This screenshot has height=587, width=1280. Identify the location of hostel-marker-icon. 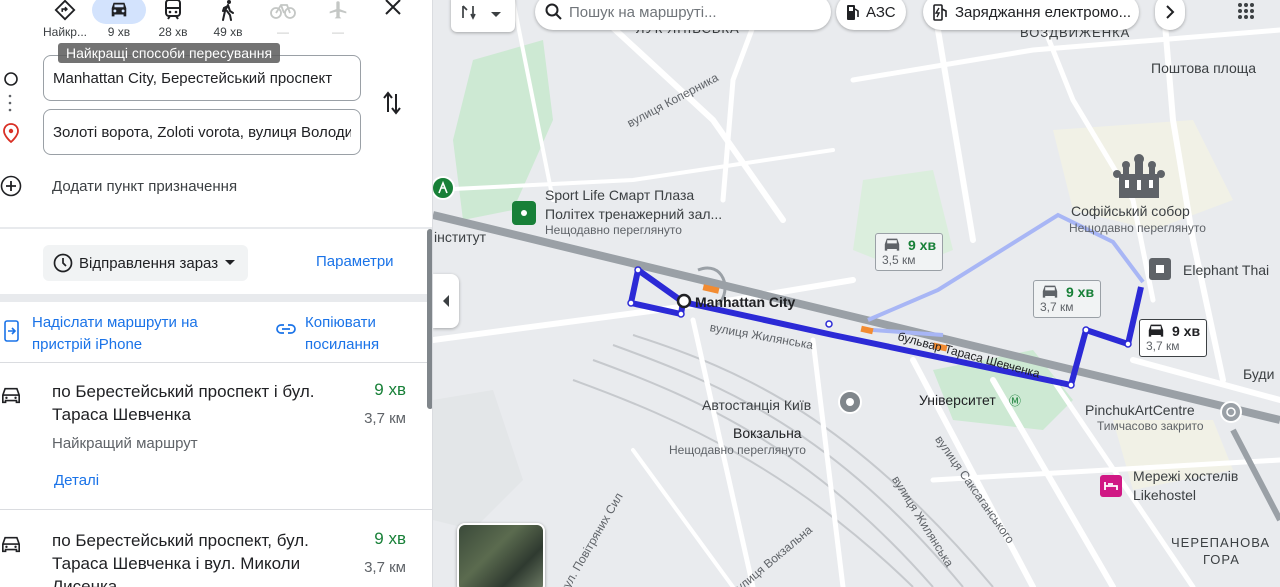
(1111, 487).